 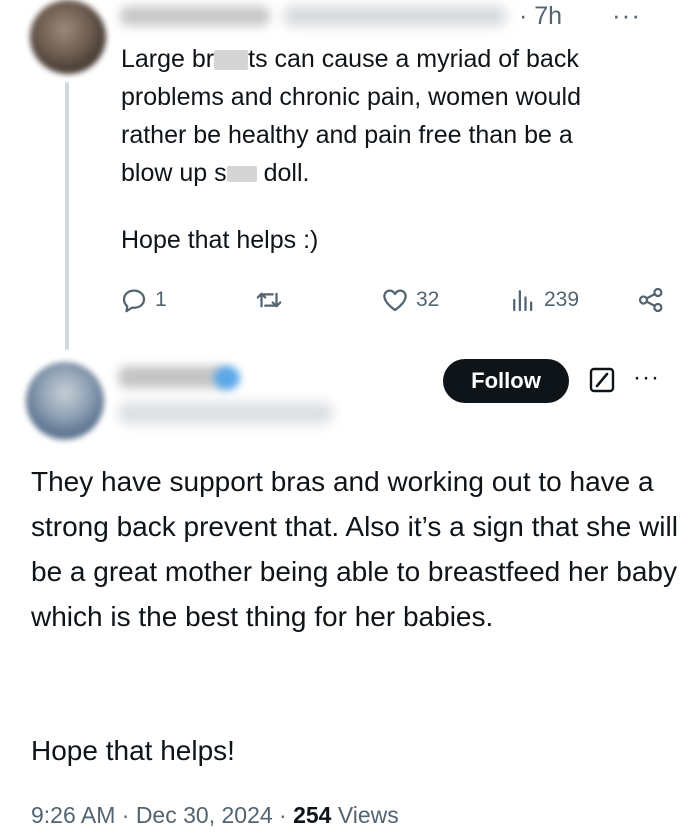 I want to click on retweet-button, so click(x=269, y=300).